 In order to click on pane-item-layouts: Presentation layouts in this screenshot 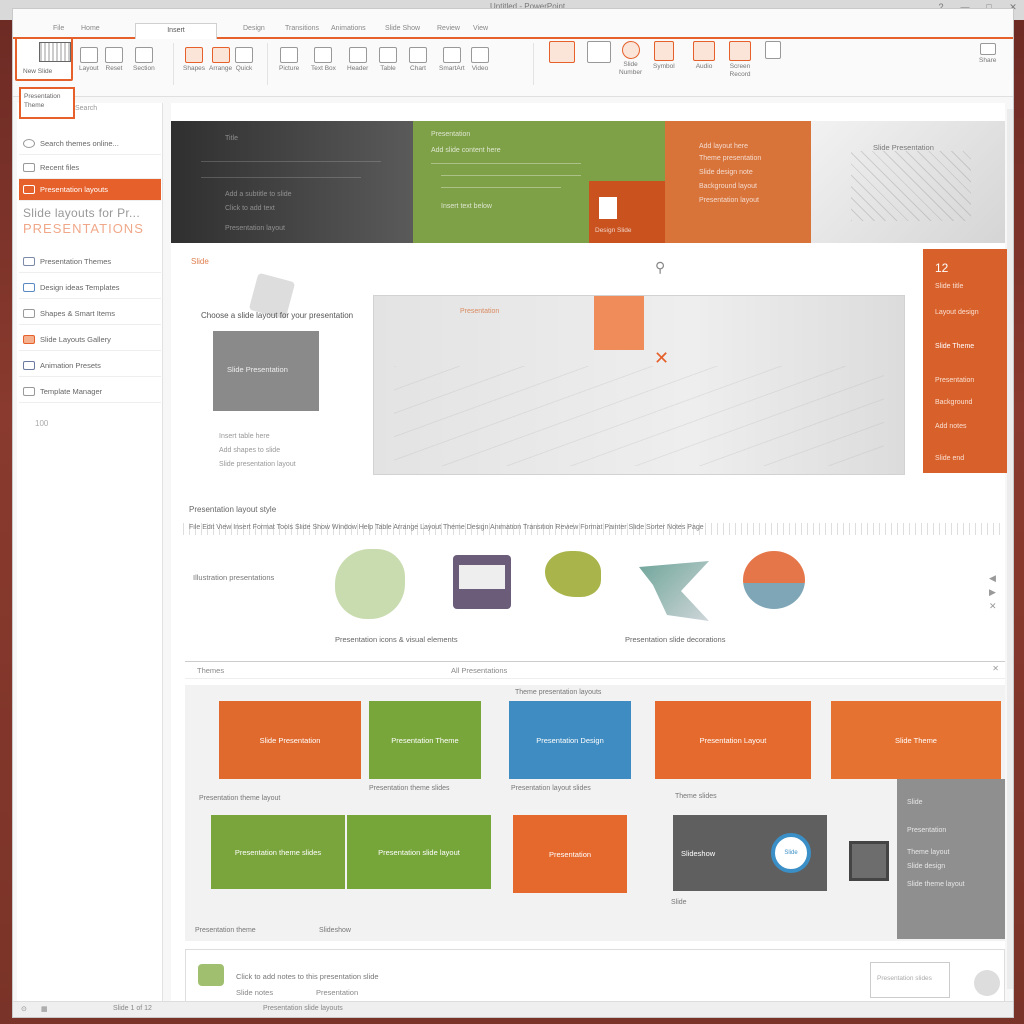, I will do `click(90, 190)`.